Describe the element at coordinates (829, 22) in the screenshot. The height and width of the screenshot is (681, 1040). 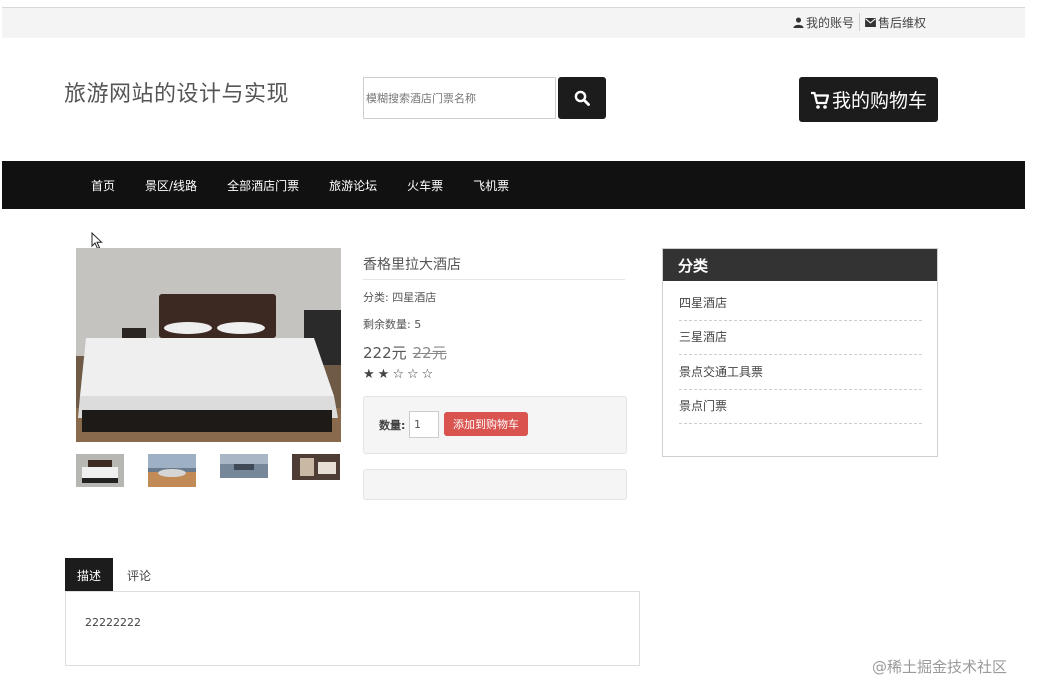
I see `my-account-label: 我的账号` at that location.